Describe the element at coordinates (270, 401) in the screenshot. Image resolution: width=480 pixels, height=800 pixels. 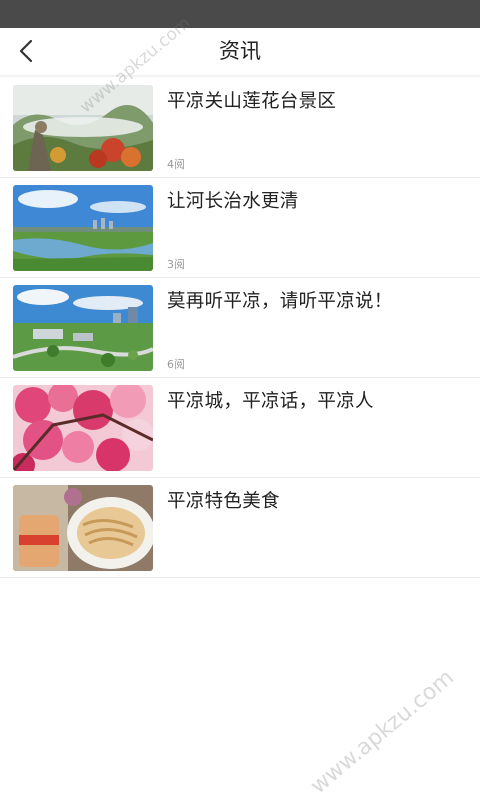
I see `news-title: 平凉城，平凉话，平凉人` at that location.